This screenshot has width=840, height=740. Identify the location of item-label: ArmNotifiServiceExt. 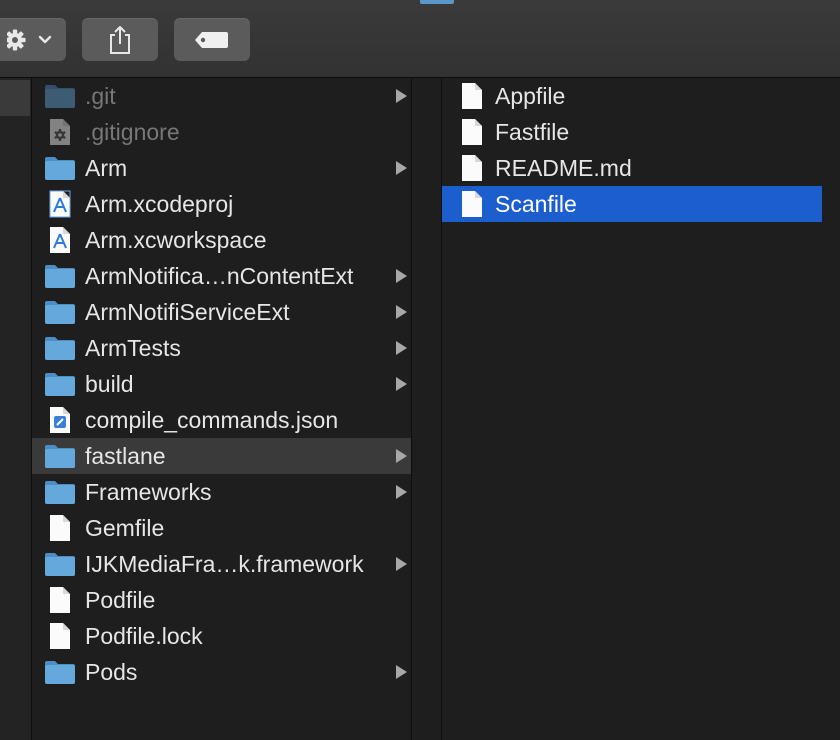
(187, 312).